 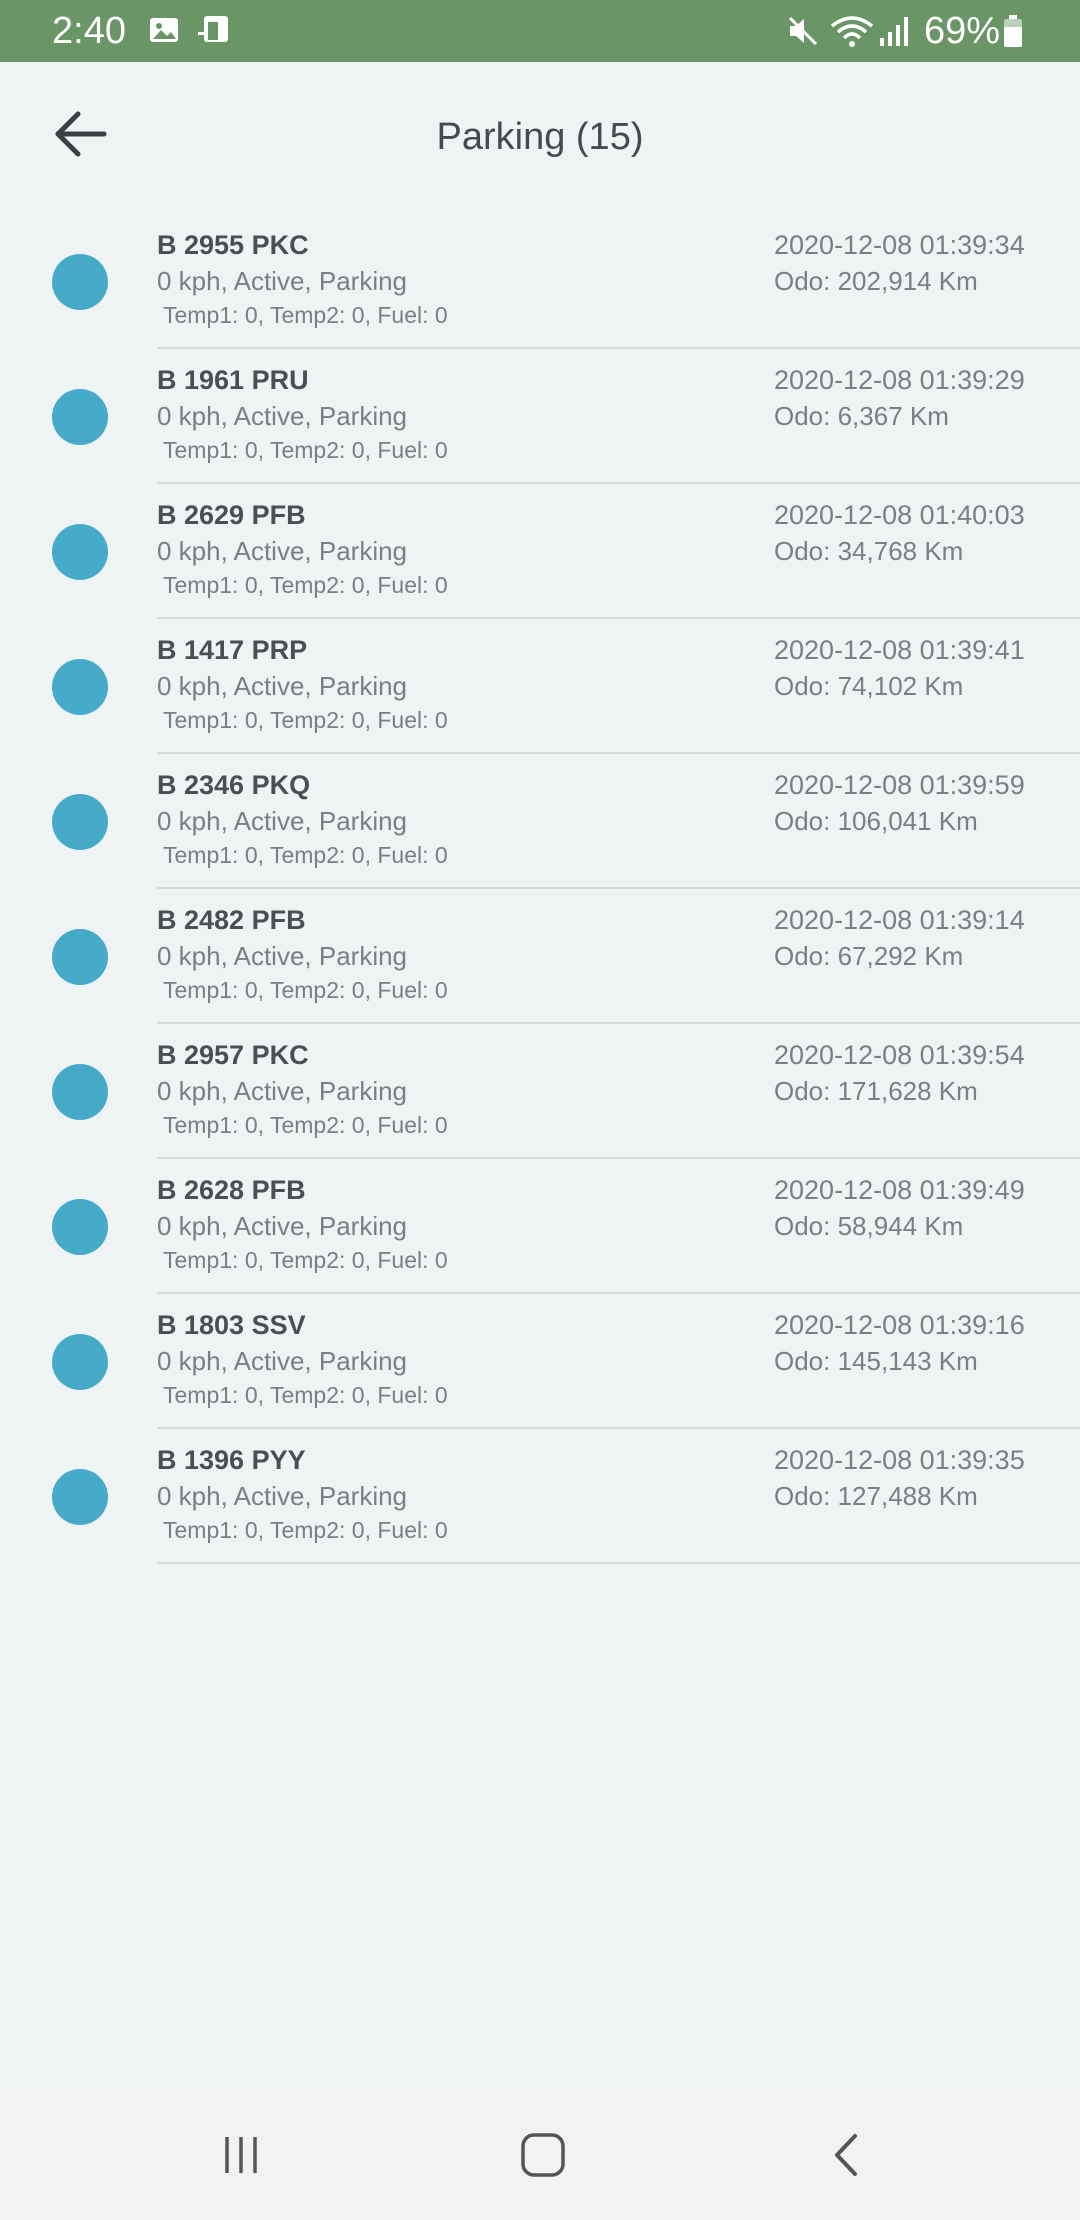 I want to click on back-icon, so click(x=846, y=2155).